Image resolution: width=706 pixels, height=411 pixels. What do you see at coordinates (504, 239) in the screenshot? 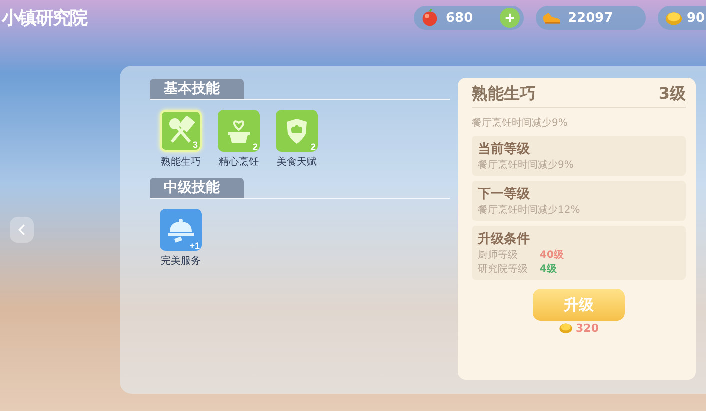
I see `block-title: 升级条件` at bounding box center [504, 239].